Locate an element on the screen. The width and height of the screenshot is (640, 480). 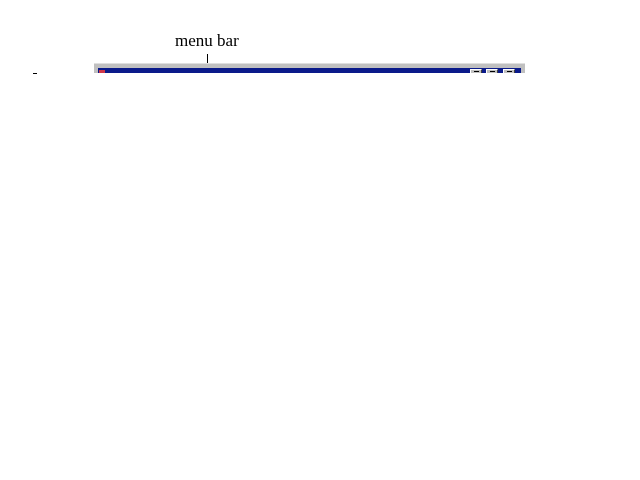
close-button is located at coordinates (509, 71).